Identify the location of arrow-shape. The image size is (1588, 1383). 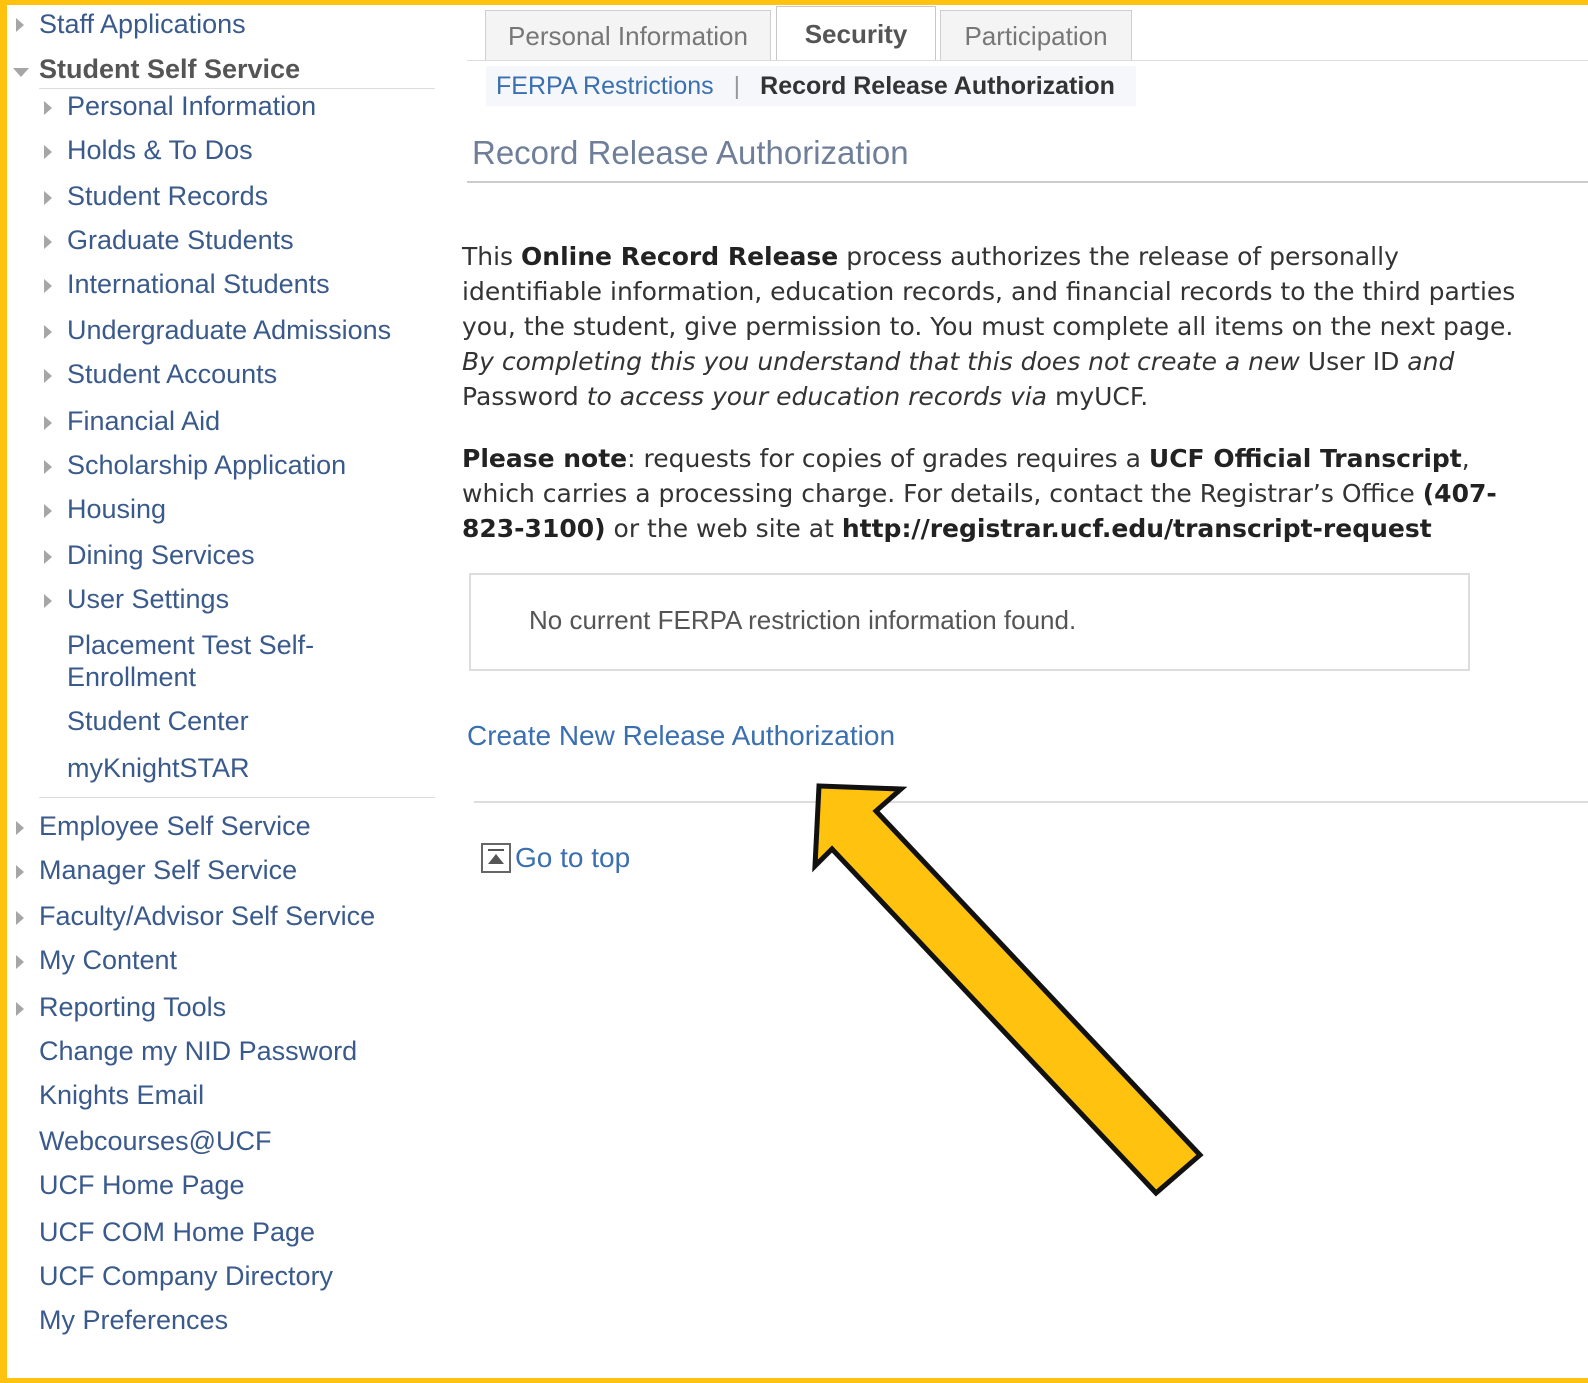
(1008, 990).